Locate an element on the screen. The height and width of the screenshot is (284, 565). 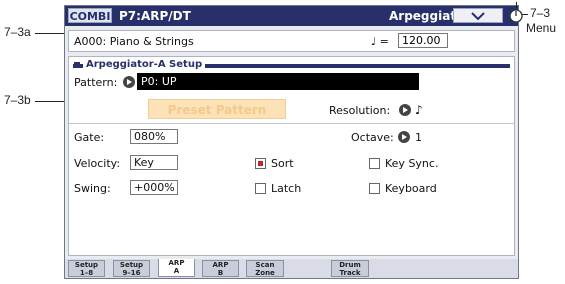
tab-line2: B is located at coordinates (220, 273).